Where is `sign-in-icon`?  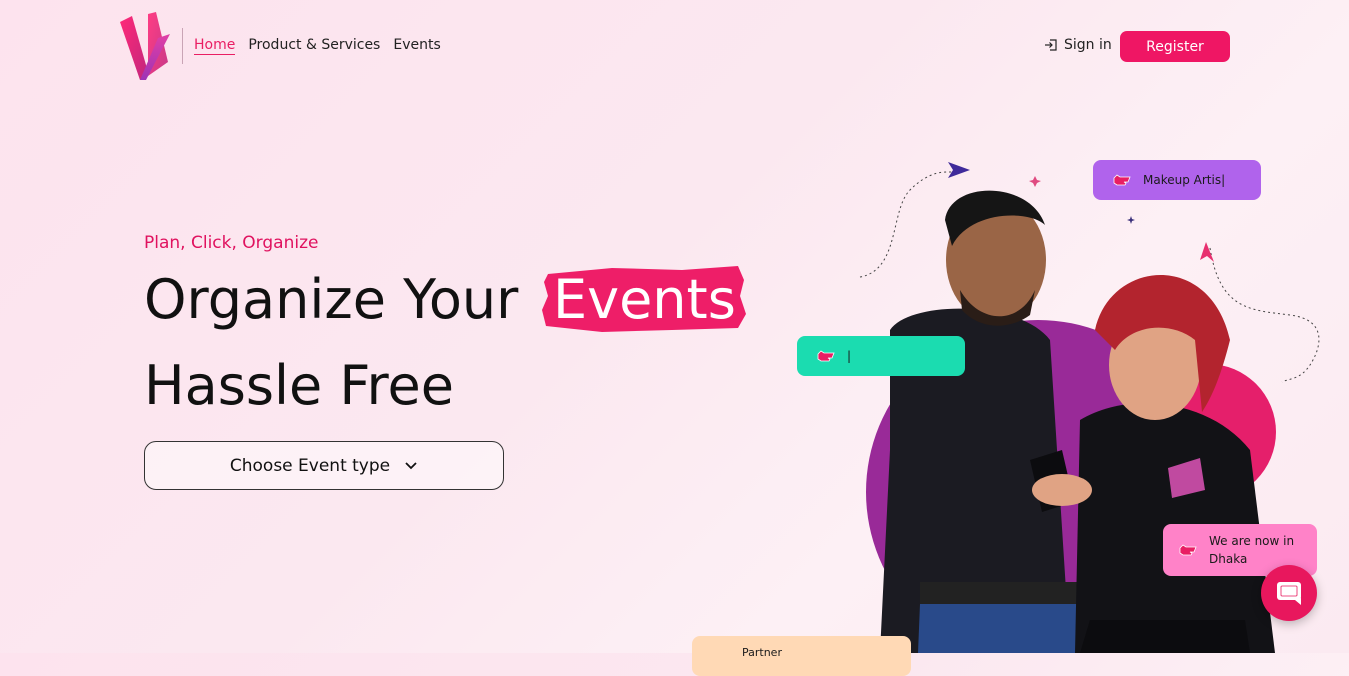 sign-in-icon is located at coordinates (1051, 45).